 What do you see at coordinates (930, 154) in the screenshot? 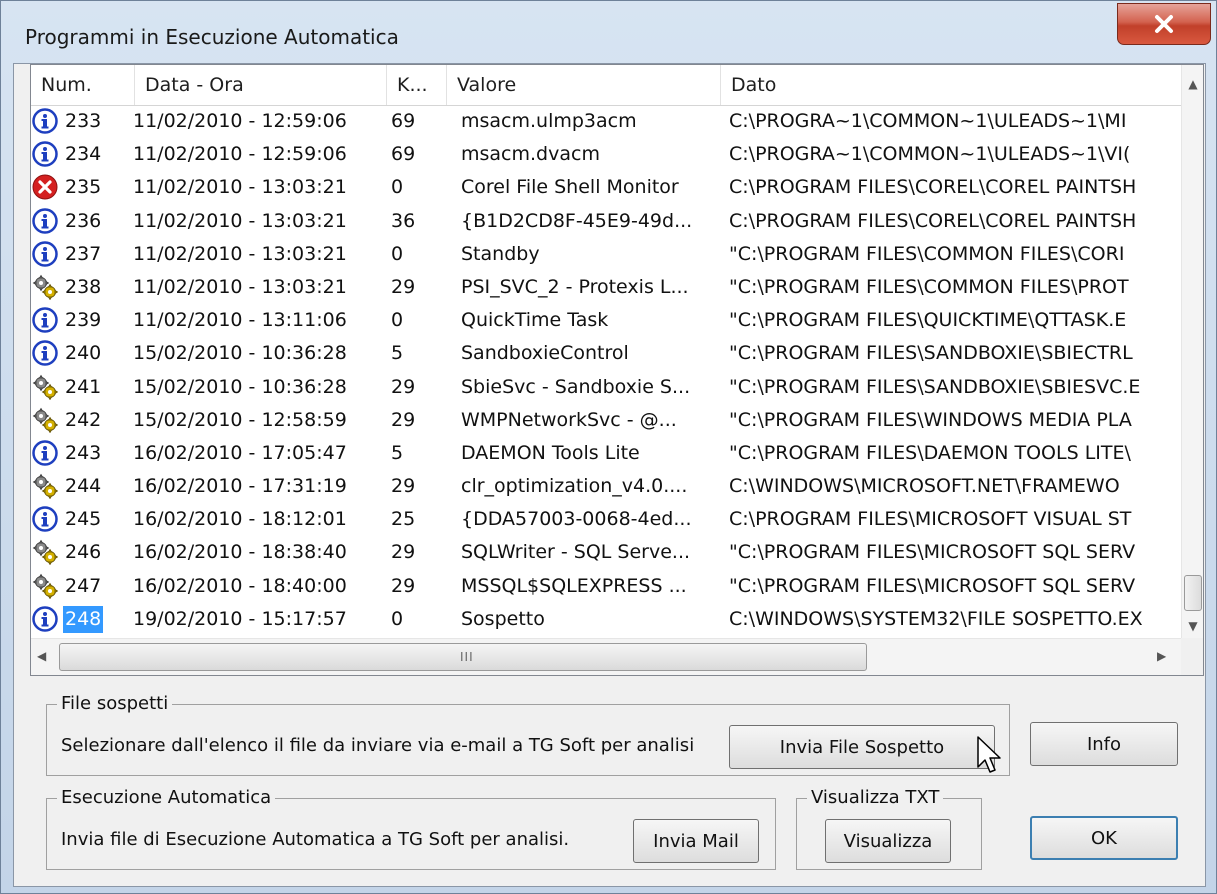
I see `cell-dato: C:\PROGRA~1\COMMON~1\ULEADS~1\VI(` at bounding box center [930, 154].